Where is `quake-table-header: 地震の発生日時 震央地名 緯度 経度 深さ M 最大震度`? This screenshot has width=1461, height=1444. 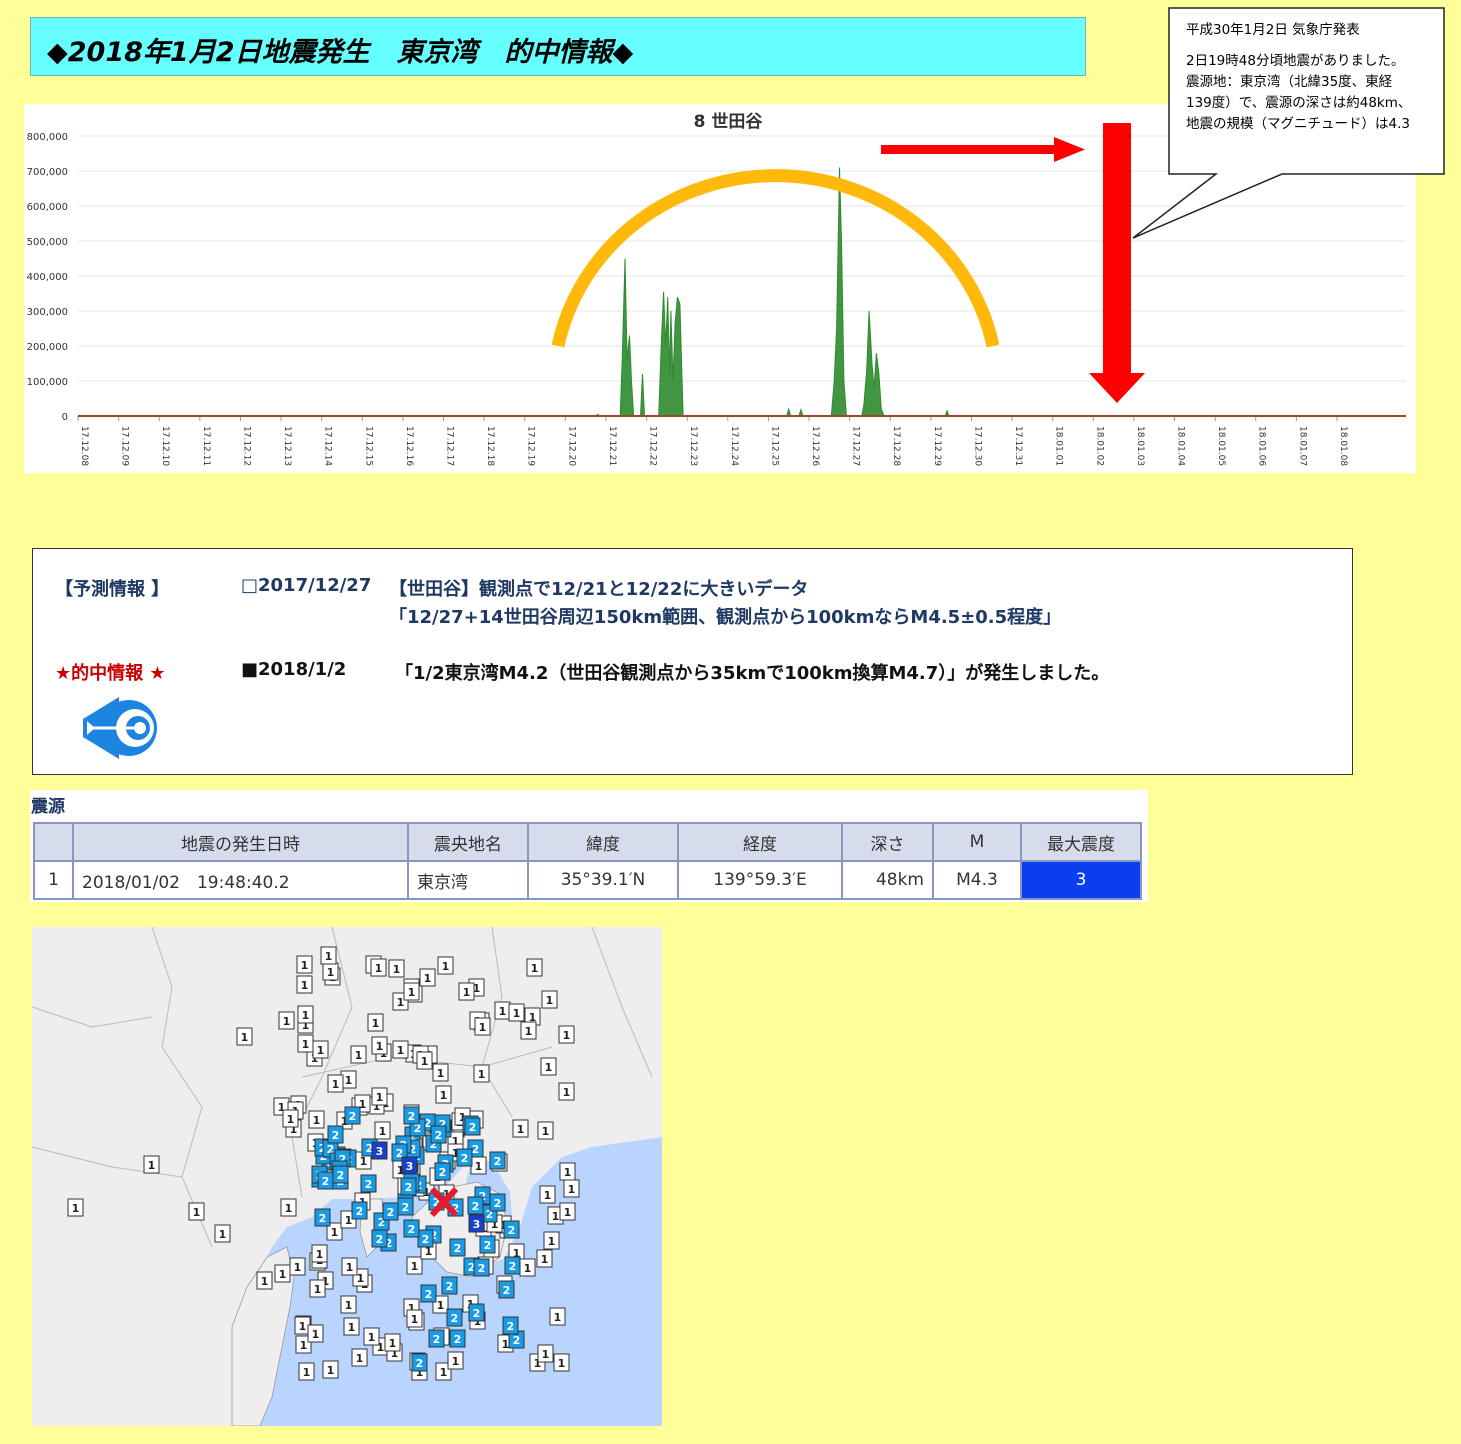
quake-table-header: 地震の発生日時 震央地名 緯度 経度 深さ M 最大震度 is located at coordinates (587, 842).